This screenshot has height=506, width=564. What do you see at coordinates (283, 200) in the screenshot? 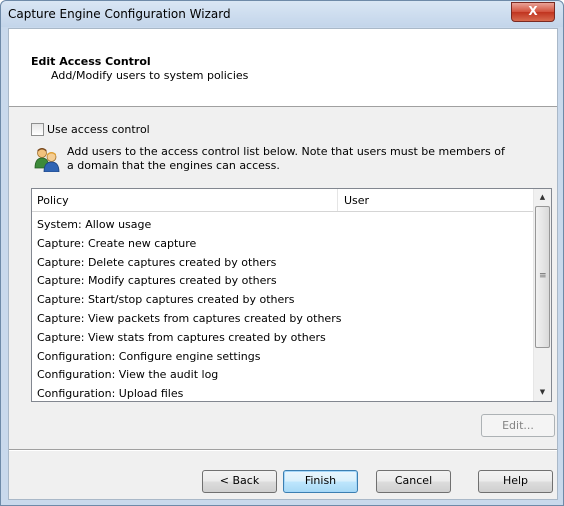
I see `list-header: Policy User` at bounding box center [283, 200].